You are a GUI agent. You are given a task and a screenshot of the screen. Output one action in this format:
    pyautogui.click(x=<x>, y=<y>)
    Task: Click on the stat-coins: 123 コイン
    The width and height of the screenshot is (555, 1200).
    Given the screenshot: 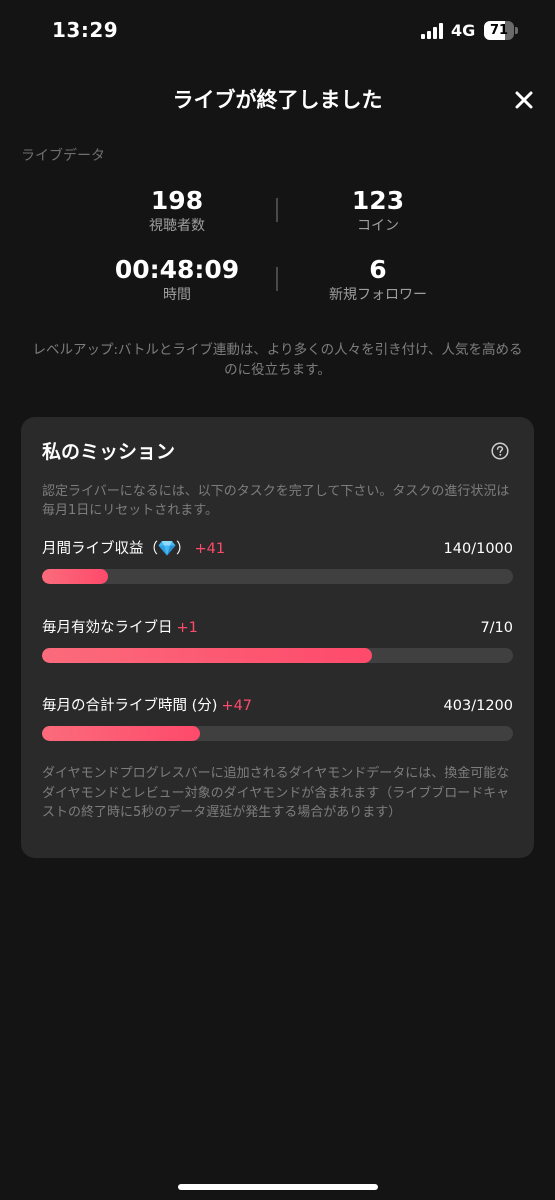 What is the action you would take?
    pyautogui.click(x=378, y=211)
    